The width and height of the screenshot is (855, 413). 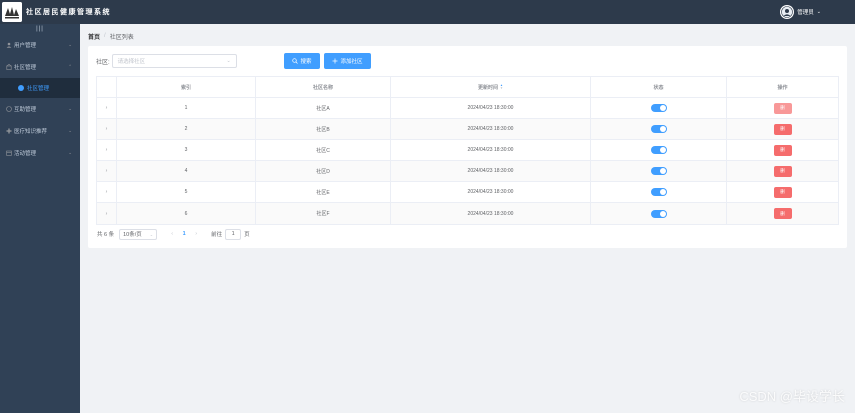 What do you see at coordinates (40, 109) in the screenshot?
I see `sidebar-item-mutual-help: 互助管理 ⌄` at bounding box center [40, 109].